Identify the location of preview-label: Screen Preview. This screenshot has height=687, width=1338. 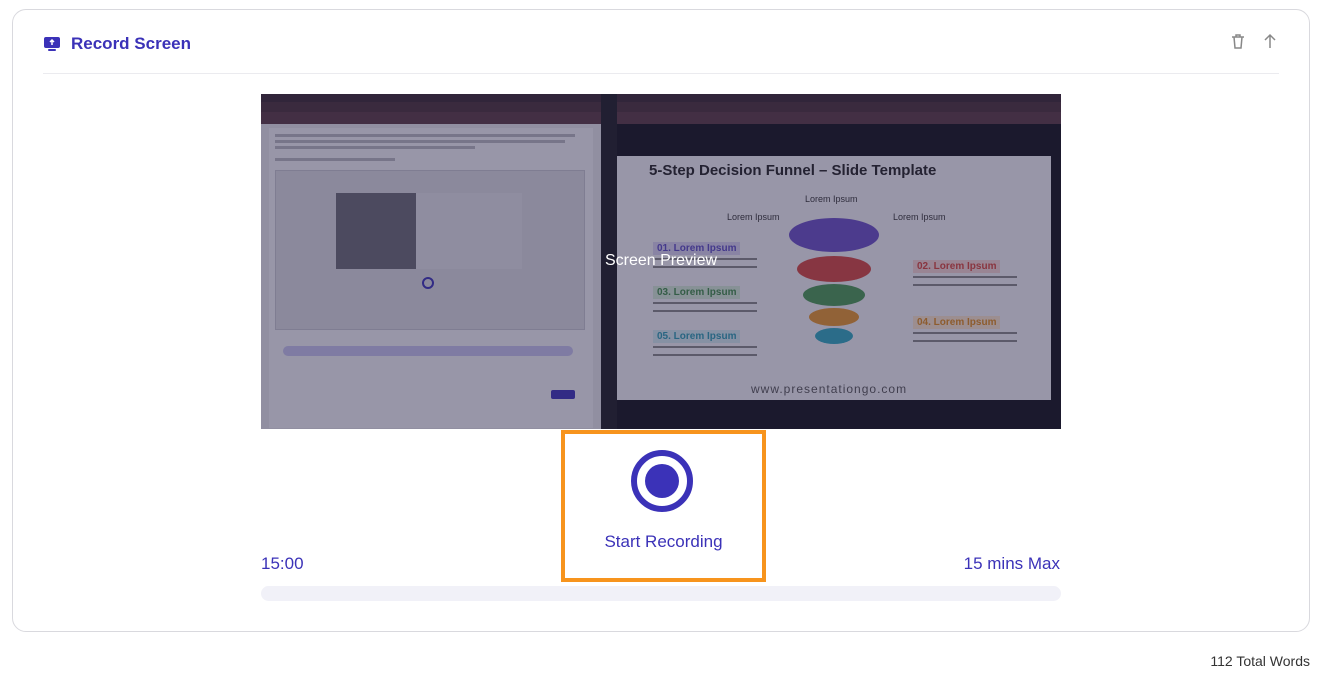
(661, 260).